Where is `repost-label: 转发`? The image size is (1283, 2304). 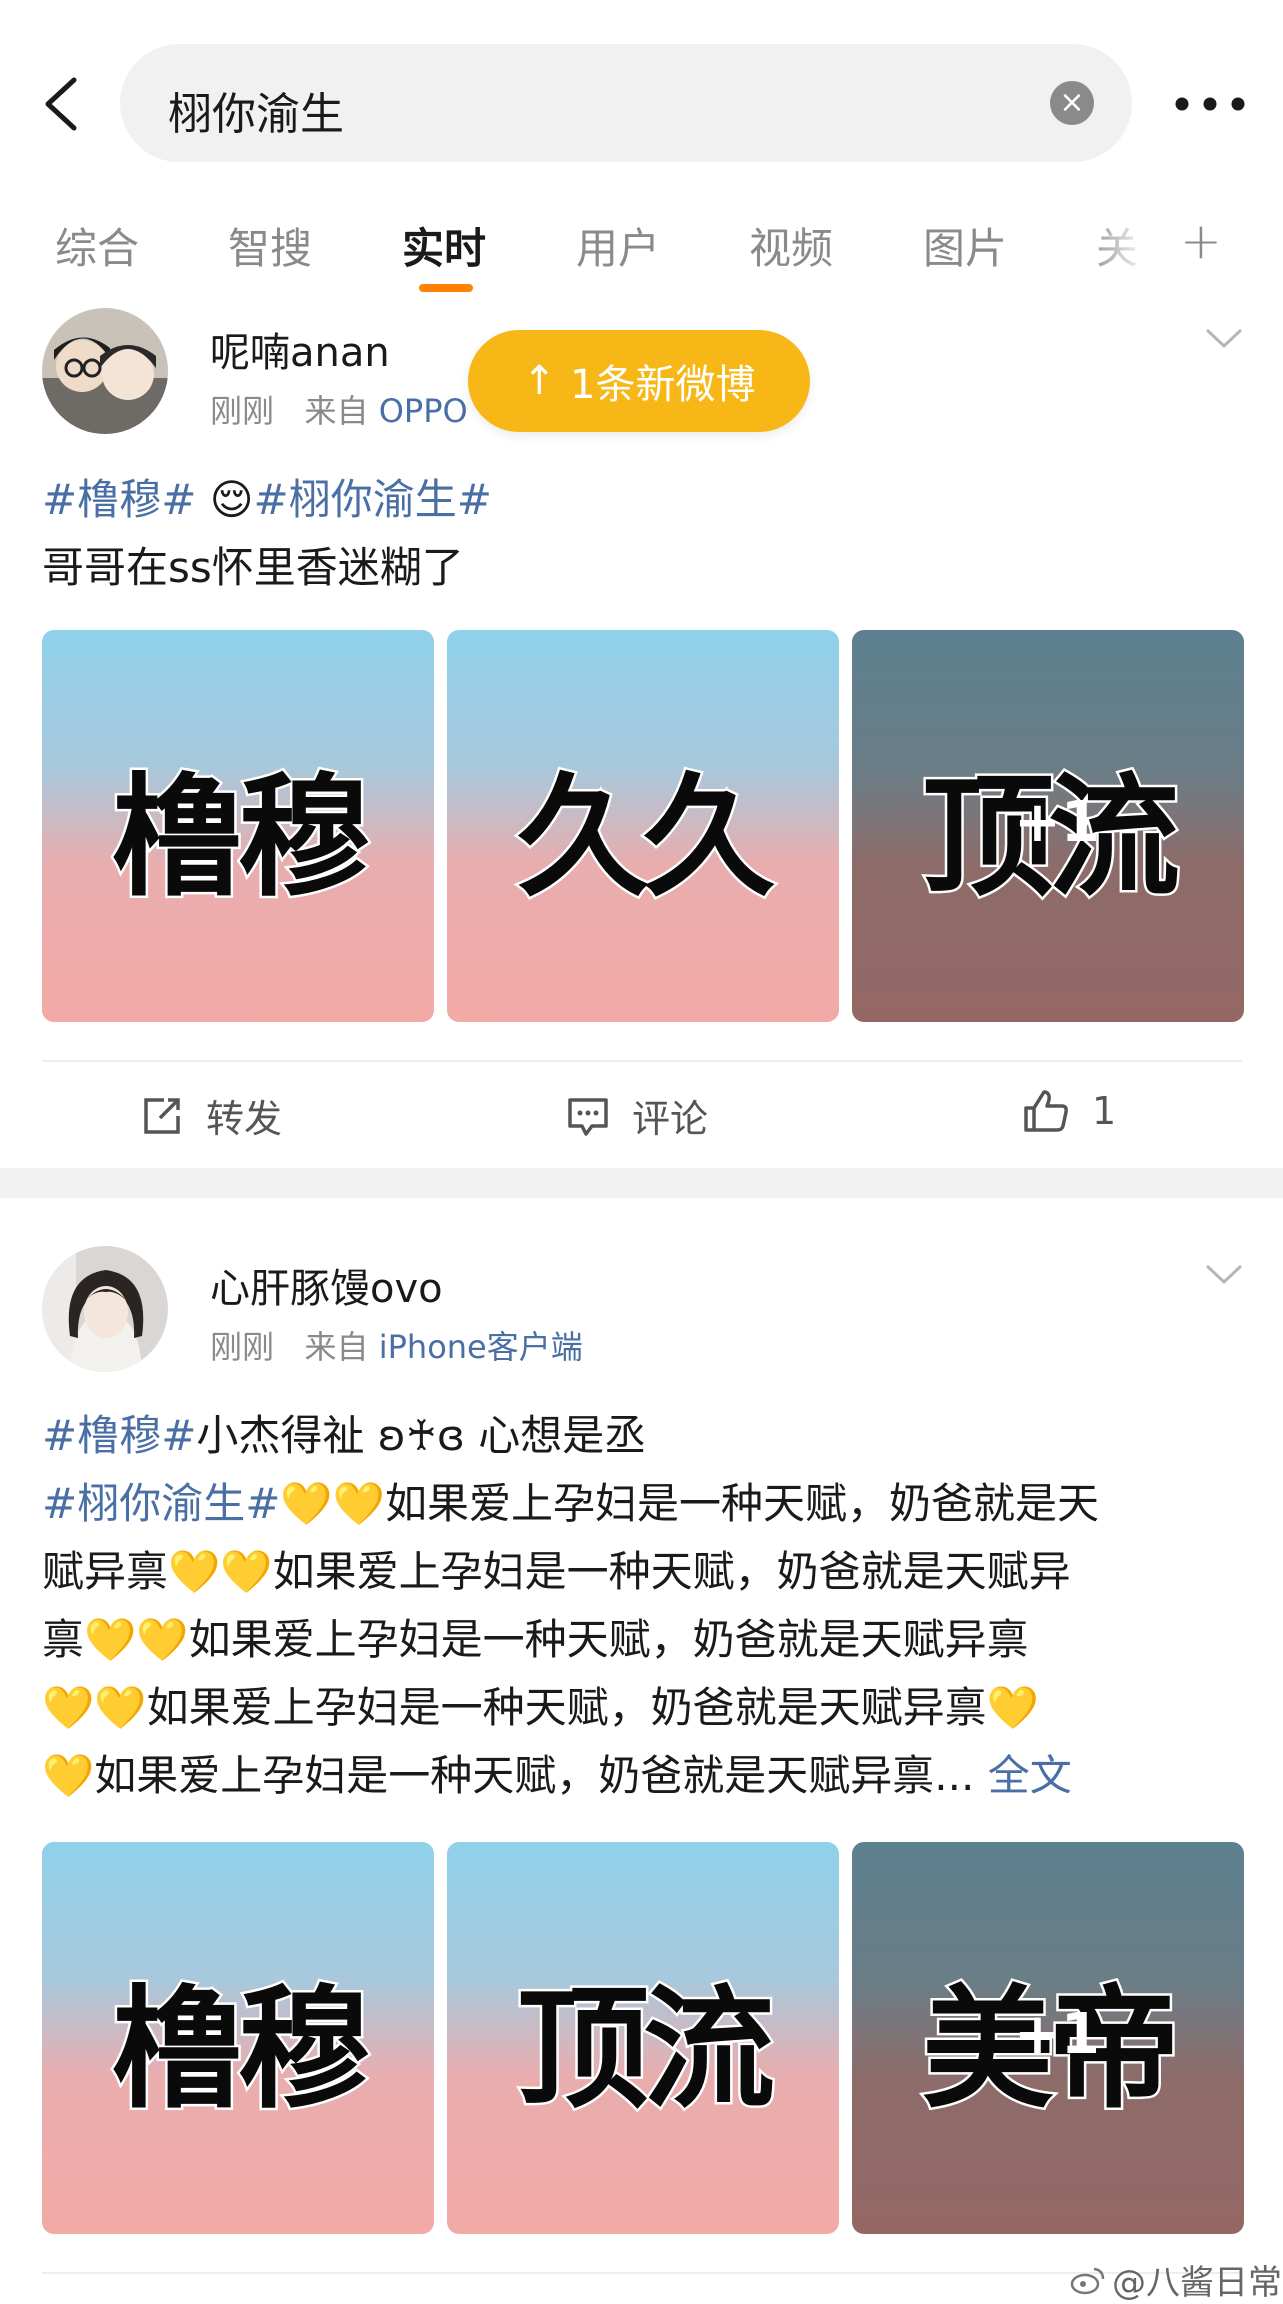 repost-label: 转发 is located at coordinates (244, 1119).